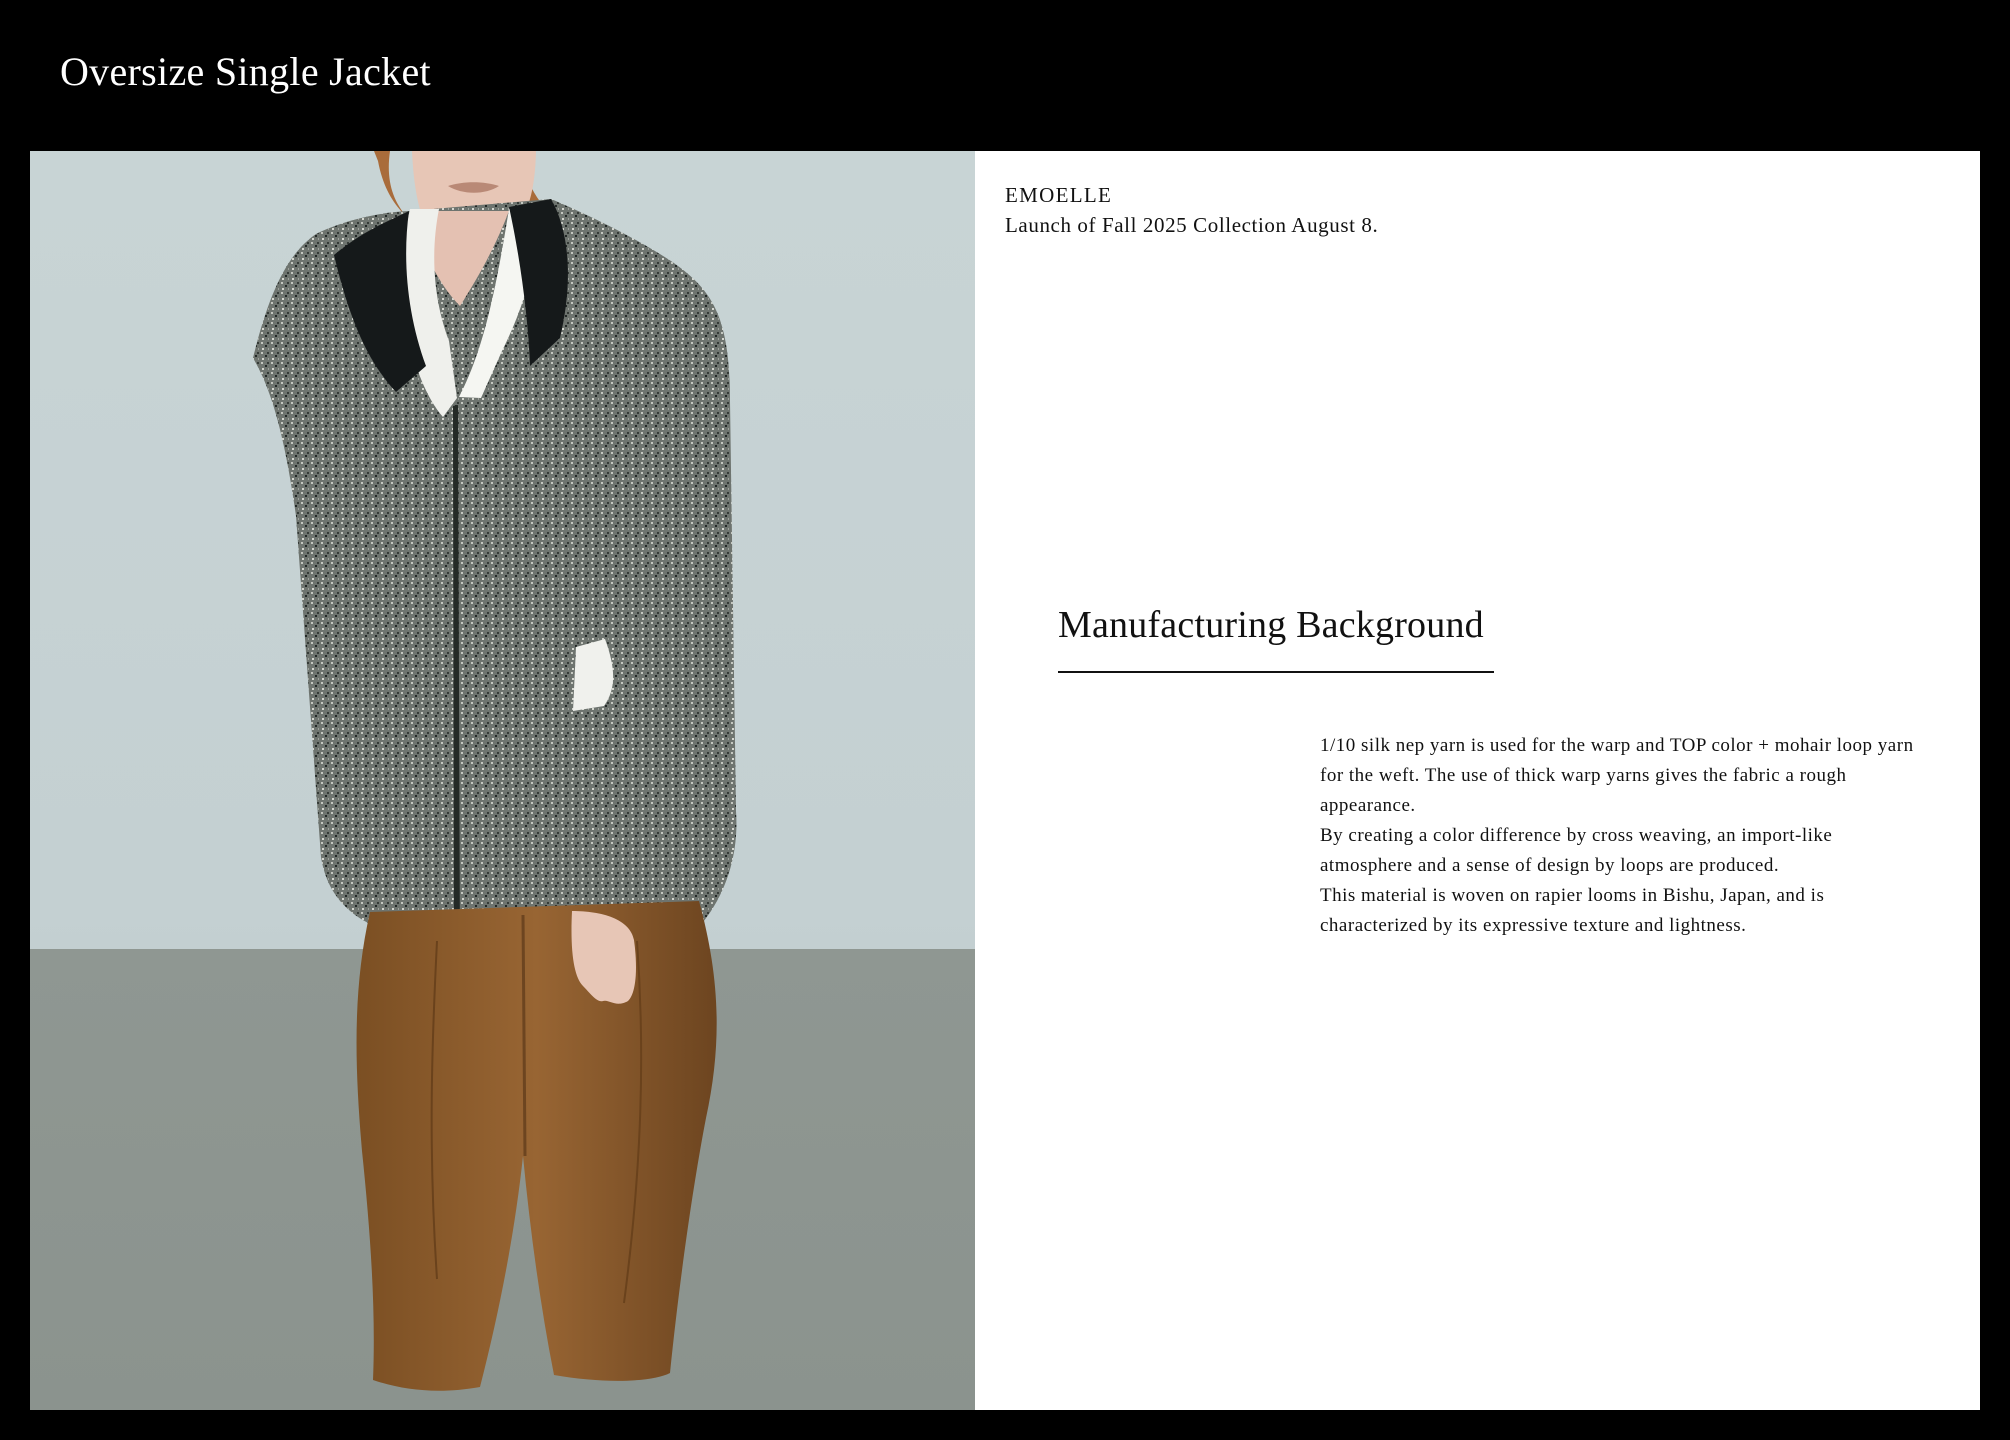 Image resolution: width=2010 pixels, height=1440 pixels. What do you see at coordinates (245, 71) in the screenshot?
I see `page-title: Oversize Single Jacket` at bounding box center [245, 71].